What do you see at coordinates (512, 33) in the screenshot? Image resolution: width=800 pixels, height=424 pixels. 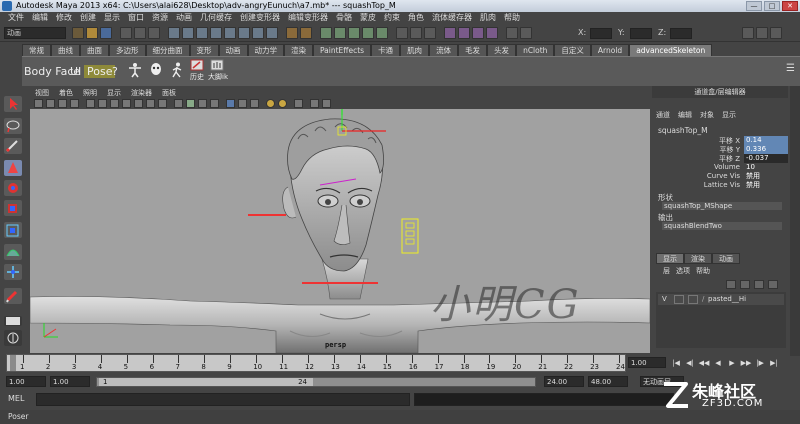 I see `input-line-mode-icon` at bounding box center [512, 33].